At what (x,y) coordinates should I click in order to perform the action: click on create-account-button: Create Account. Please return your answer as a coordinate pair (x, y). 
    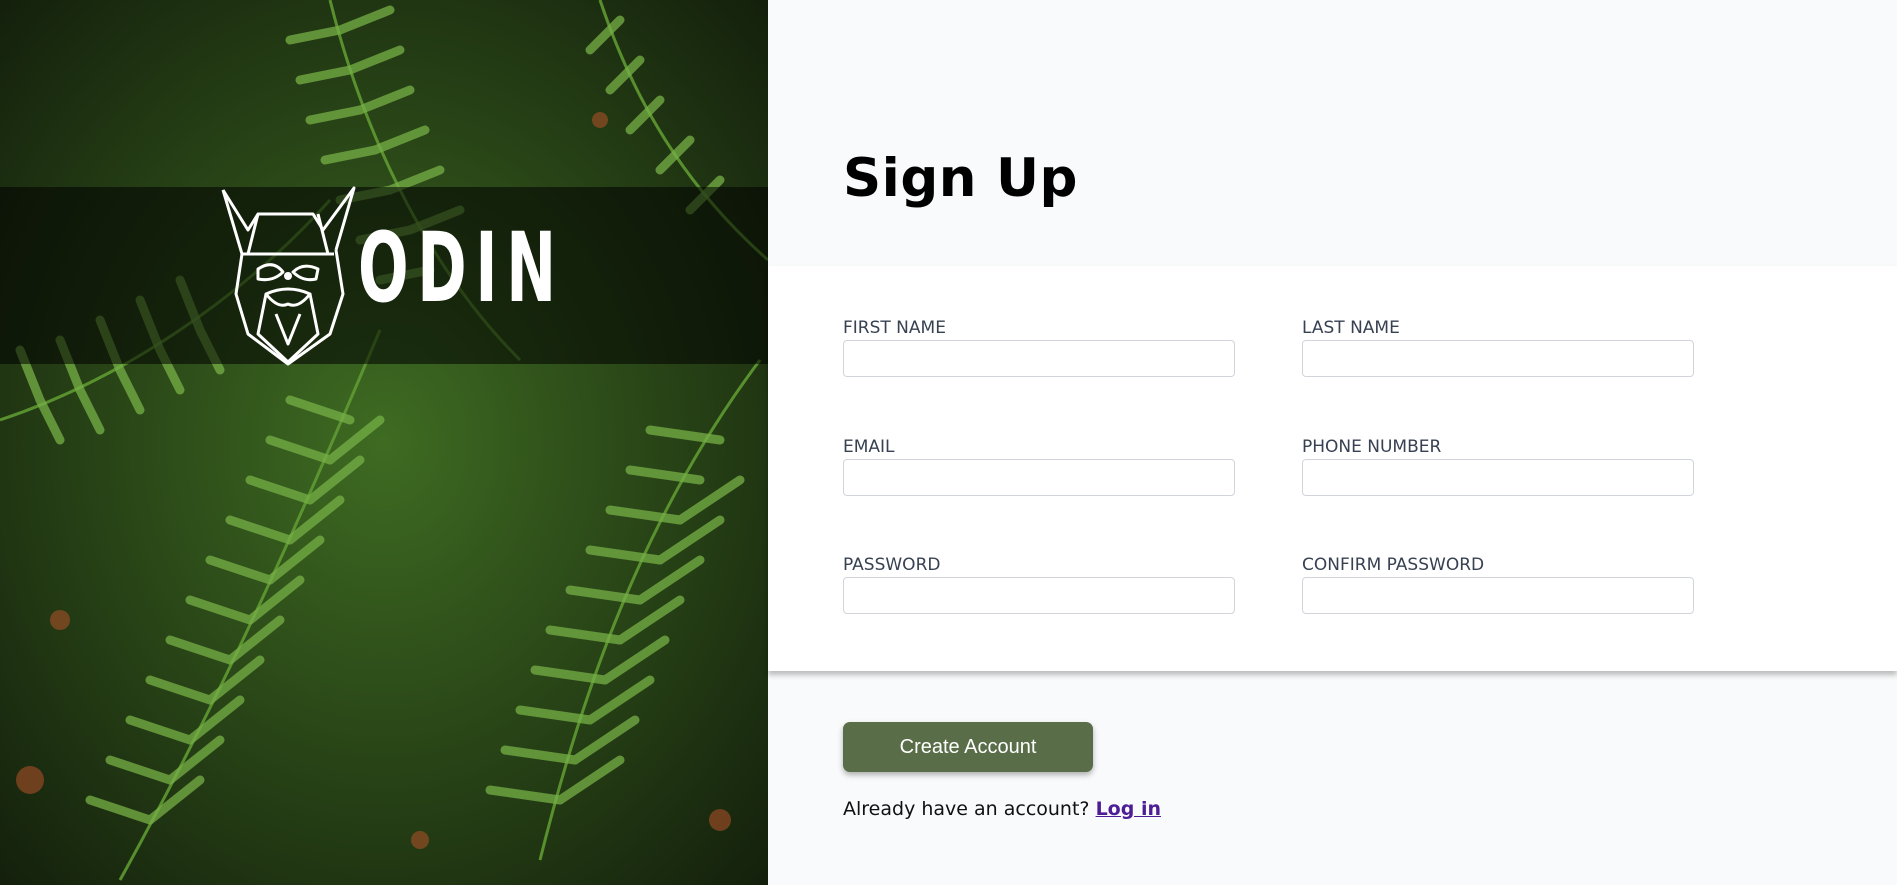
    Looking at the image, I should click on (968, 747).